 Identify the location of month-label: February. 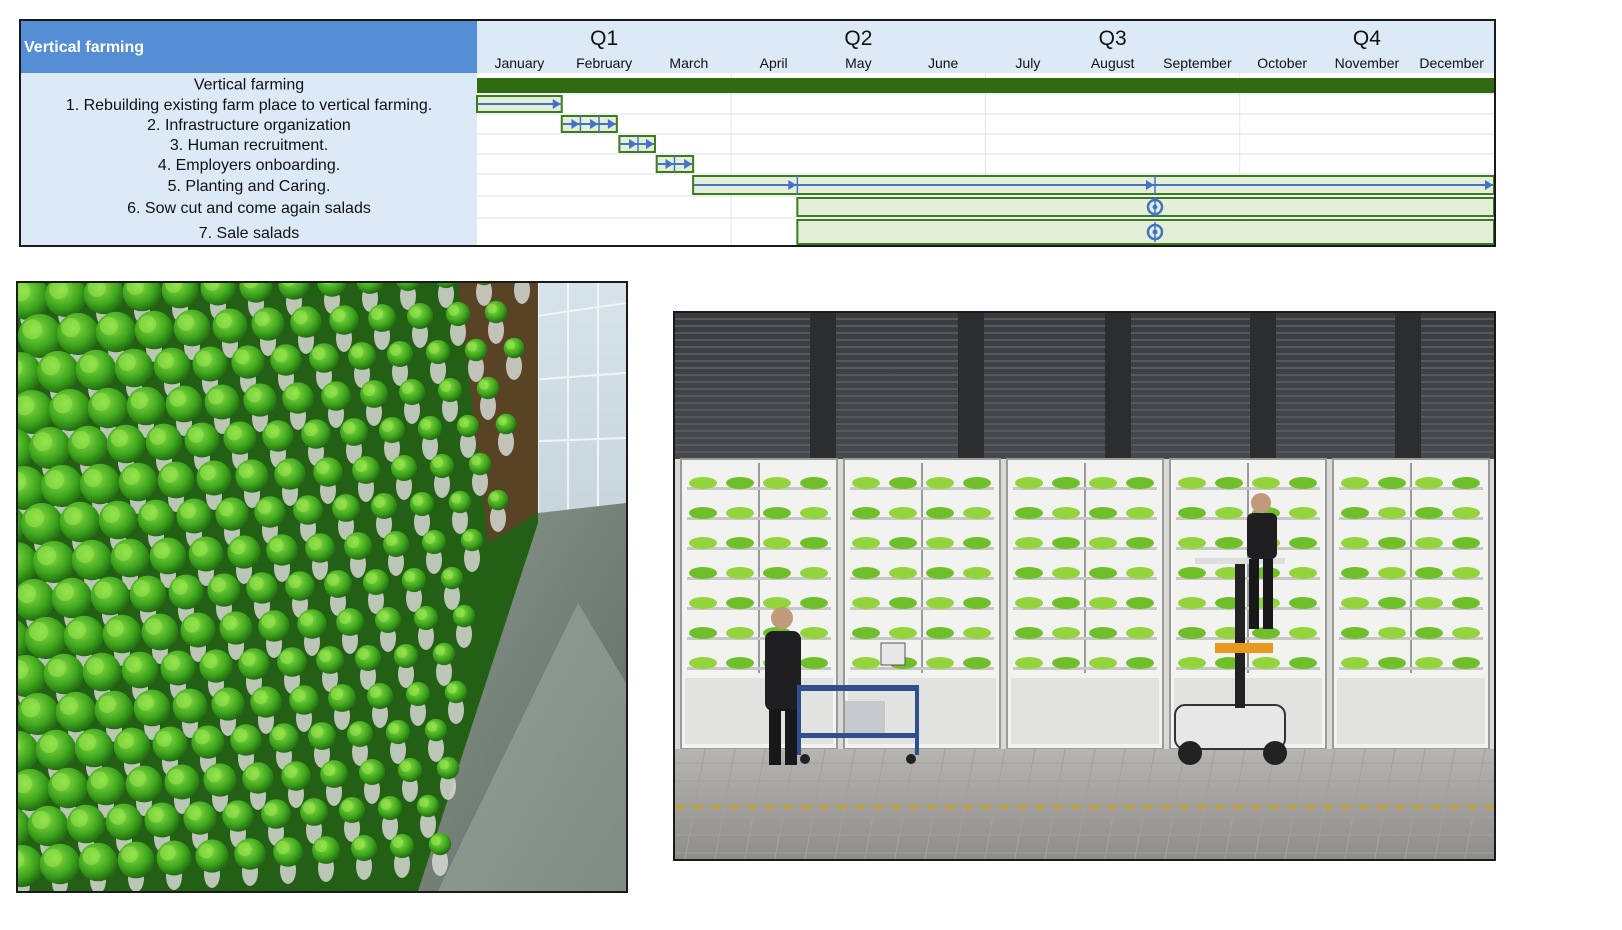
(604, 63).